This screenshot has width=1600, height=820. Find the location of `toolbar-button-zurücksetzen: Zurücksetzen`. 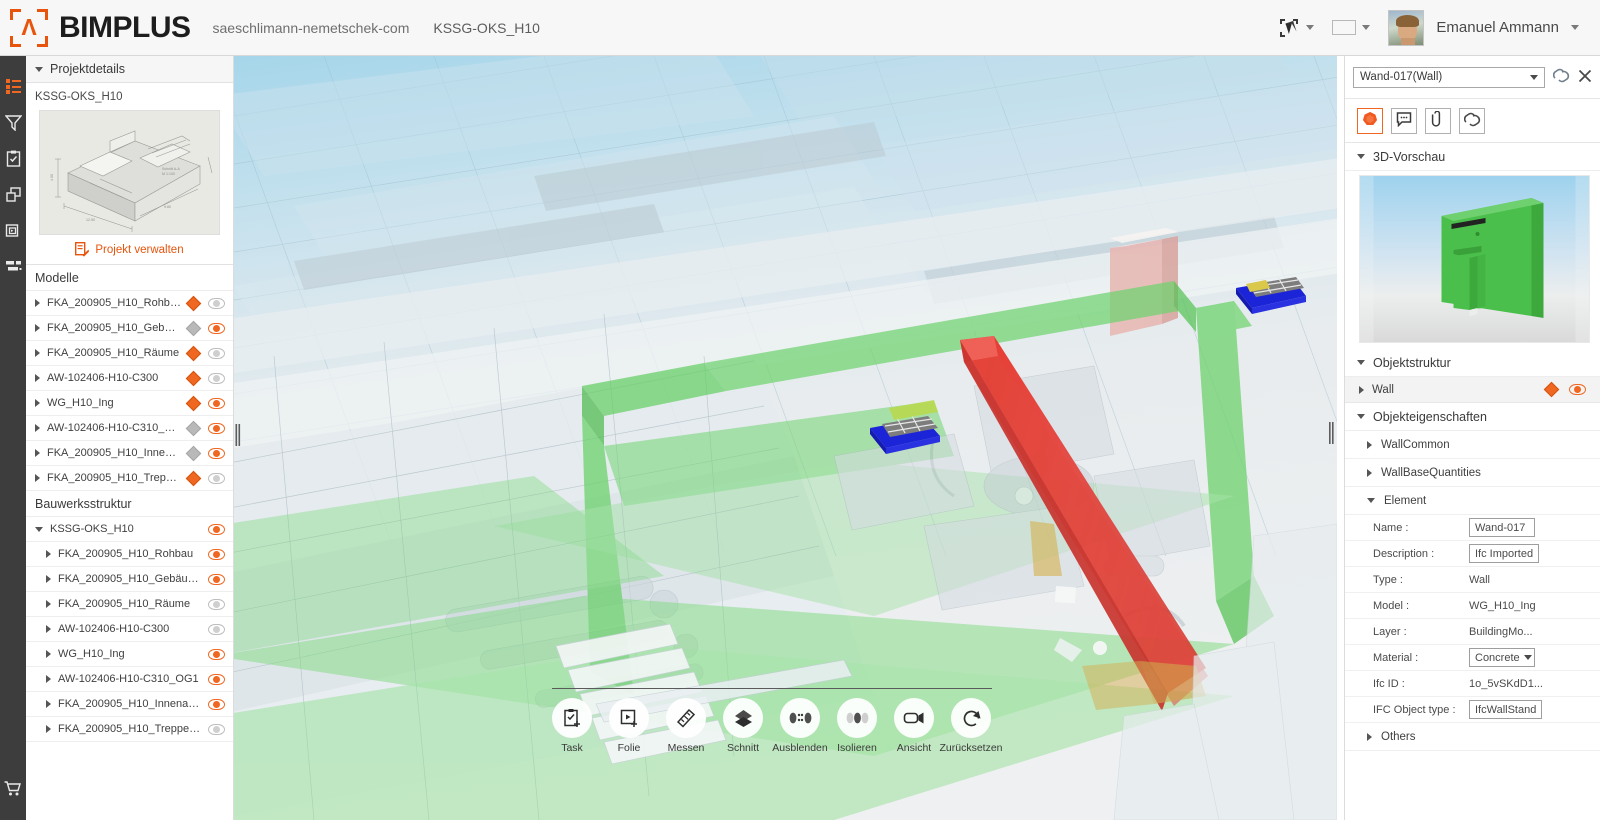

toolbar-button-zurücksetzen: Zurücksetzen is located at coordinates (971, 726).